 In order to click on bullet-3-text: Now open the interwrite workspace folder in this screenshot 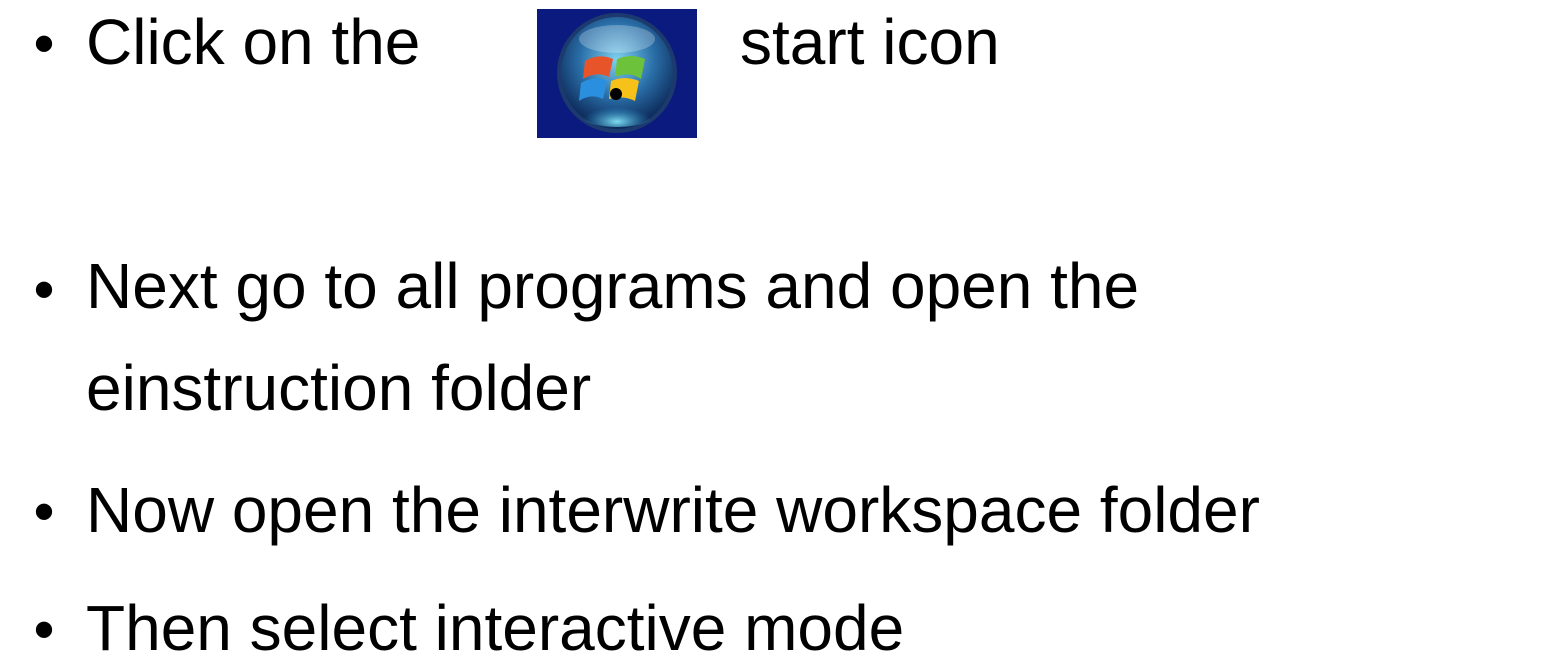, I will do `click(673, 510)`.